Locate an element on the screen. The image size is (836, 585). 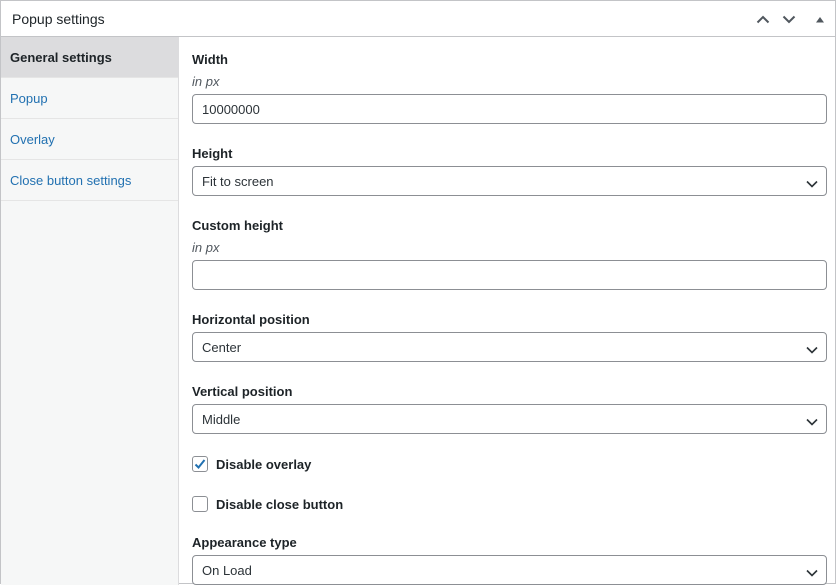
tab-popup: Popup is located at coordinates (89, 98).